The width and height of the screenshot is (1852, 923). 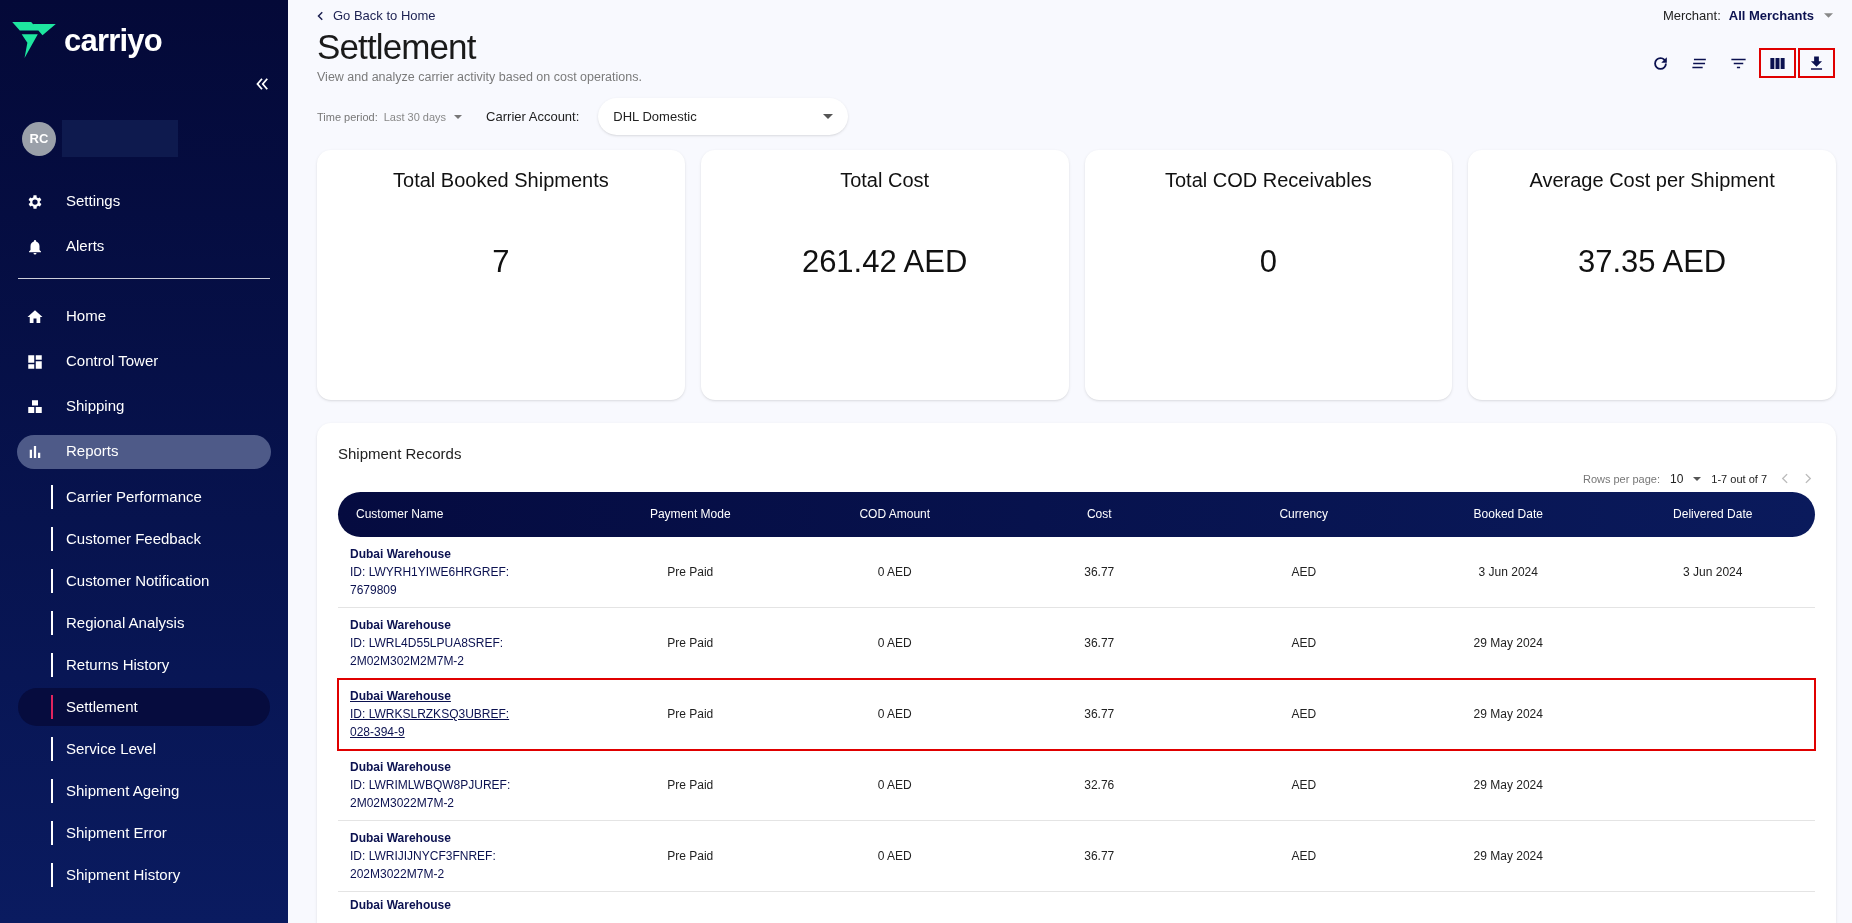 I want to click on carrier-account-dropdown: DHL Domestic, so click(x=723, y=117).